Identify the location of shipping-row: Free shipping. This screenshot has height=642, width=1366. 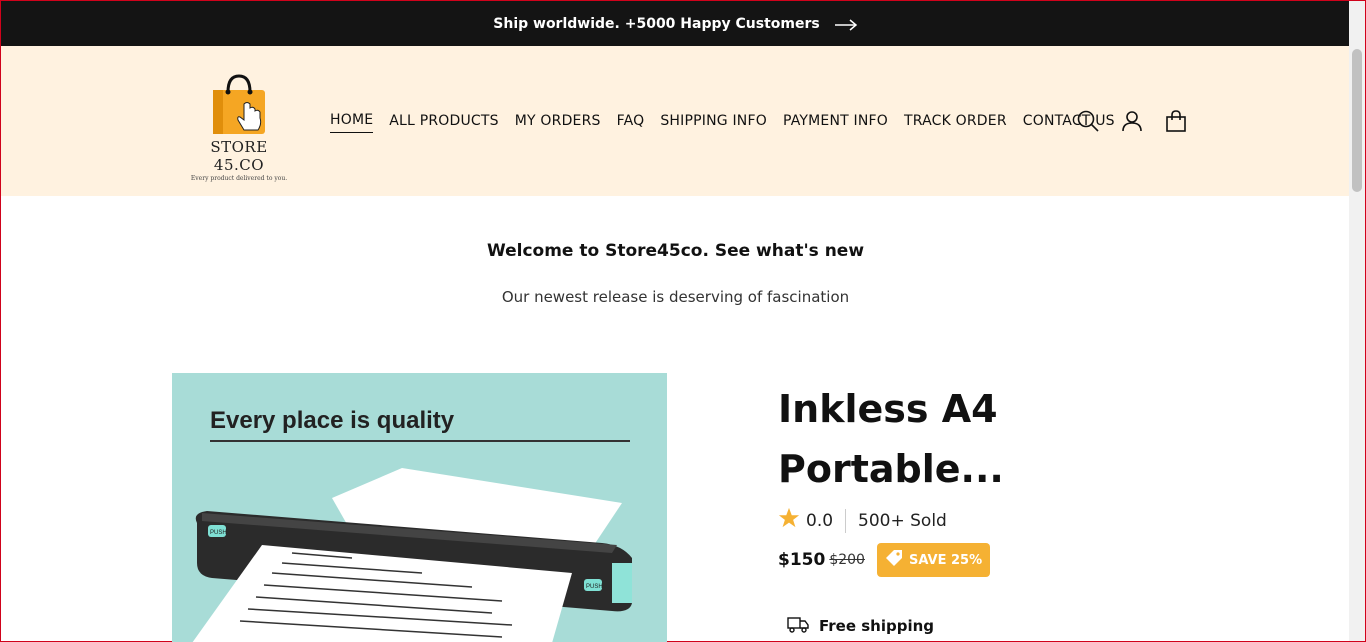
(860, 626).